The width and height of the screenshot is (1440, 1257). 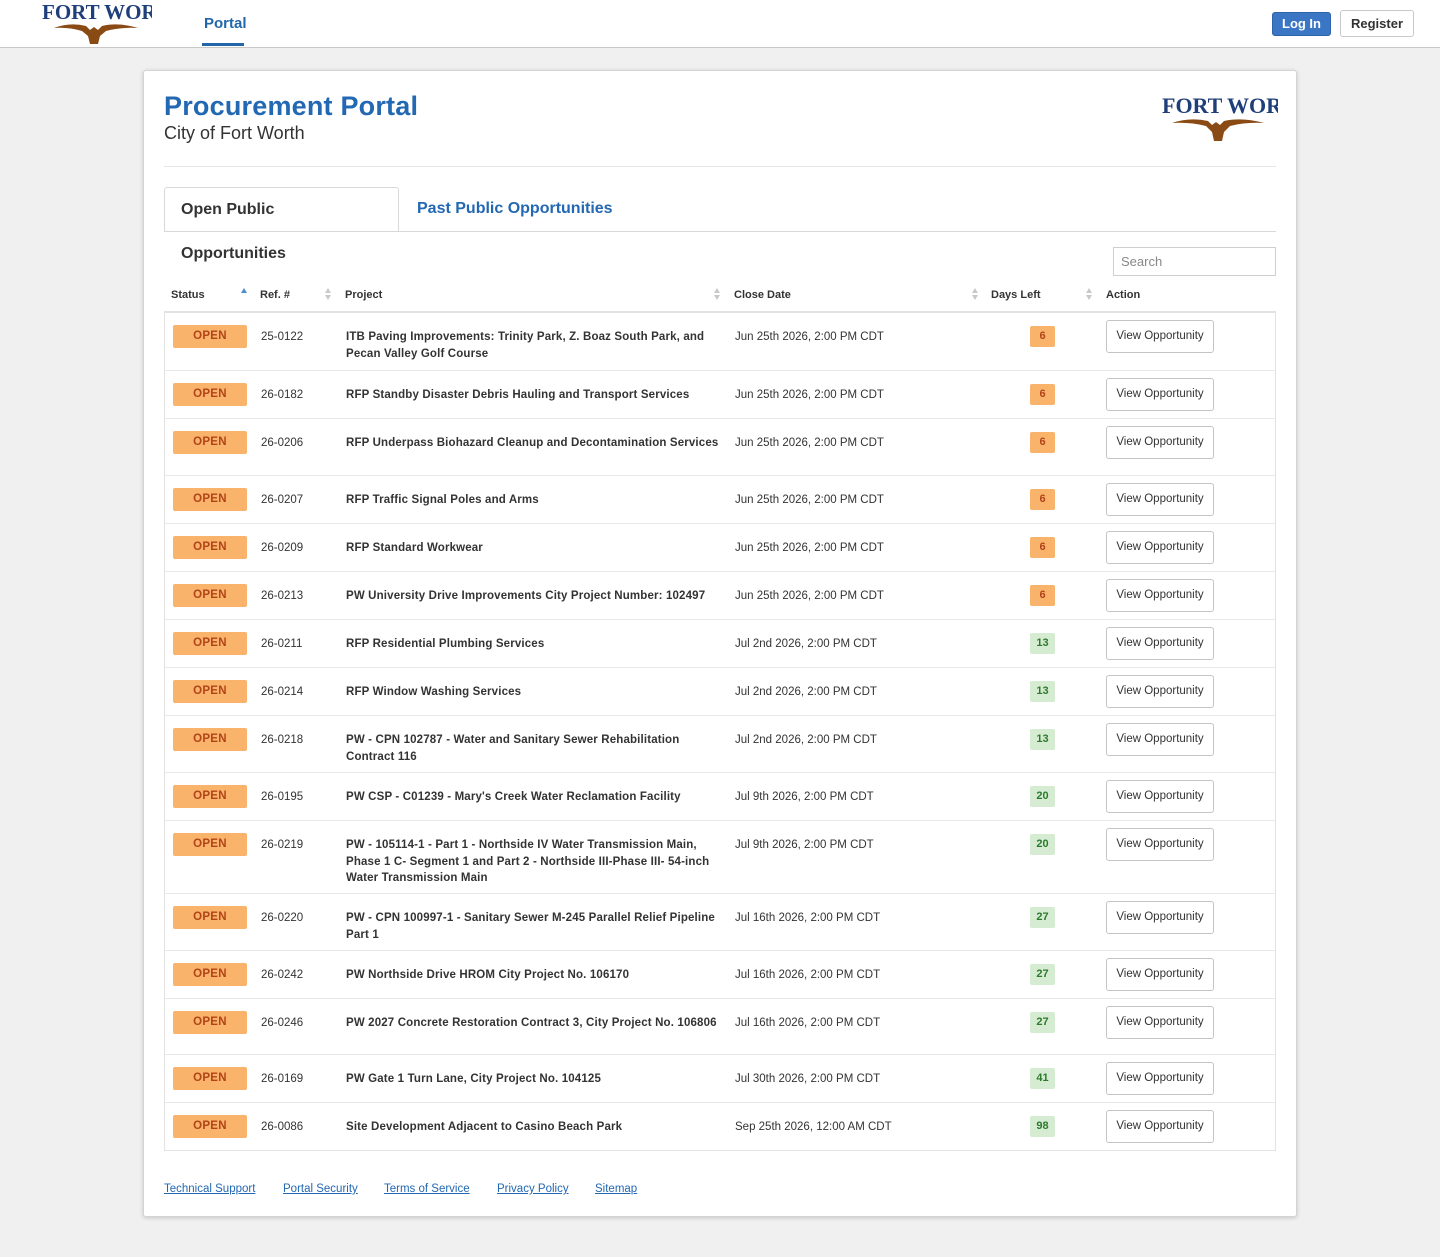 What do you see at coordinates (275, 295) in the screenshot?
I see `column-header-ref: Ref. #` at bounding box center [275, 295].